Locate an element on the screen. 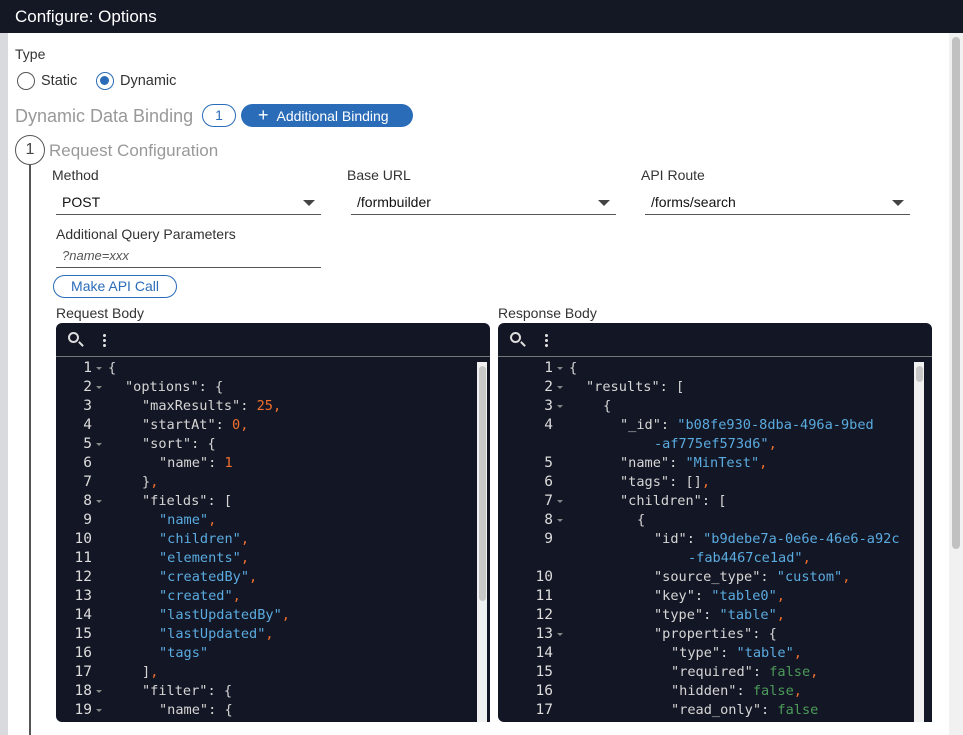 This screenshot has width=963, height=735. line-number: 3 is located at coordinates (87, 406).